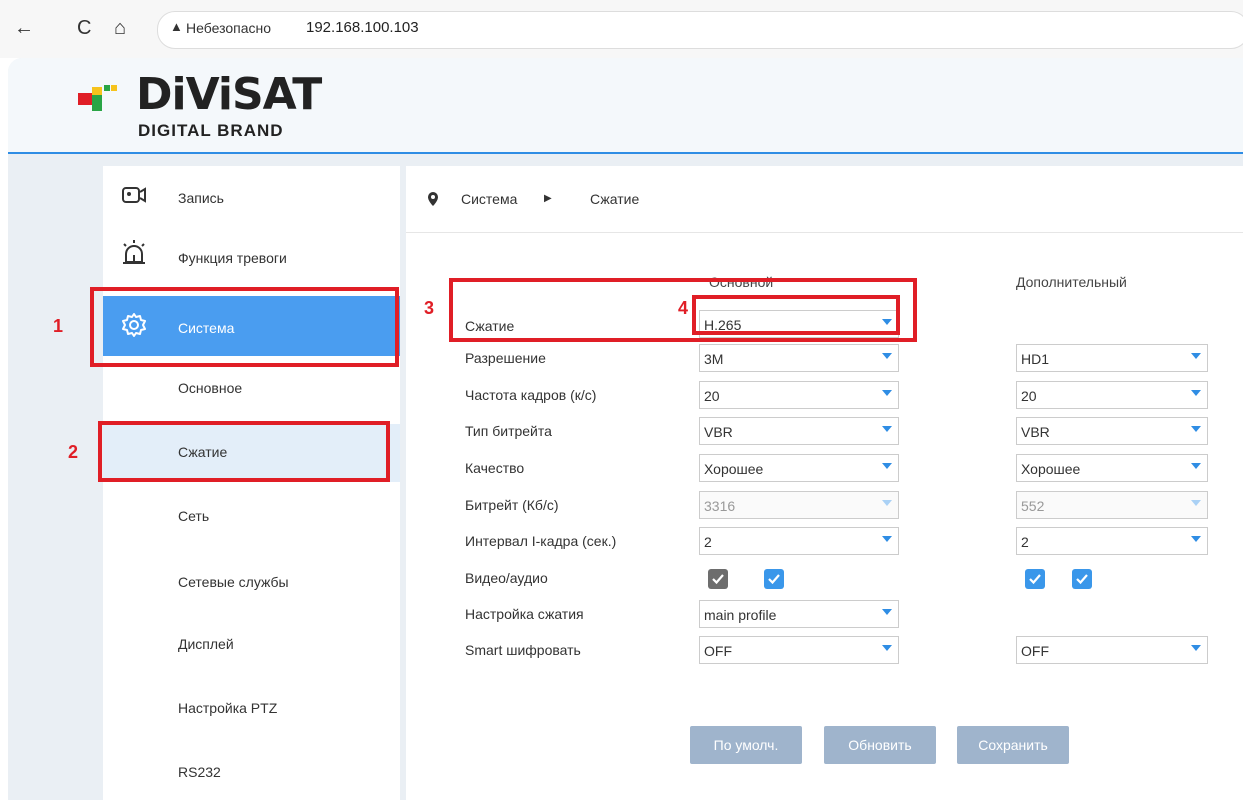 The image size is (1243, 800). I want to click on location-pin-icon, so click(433, 199).